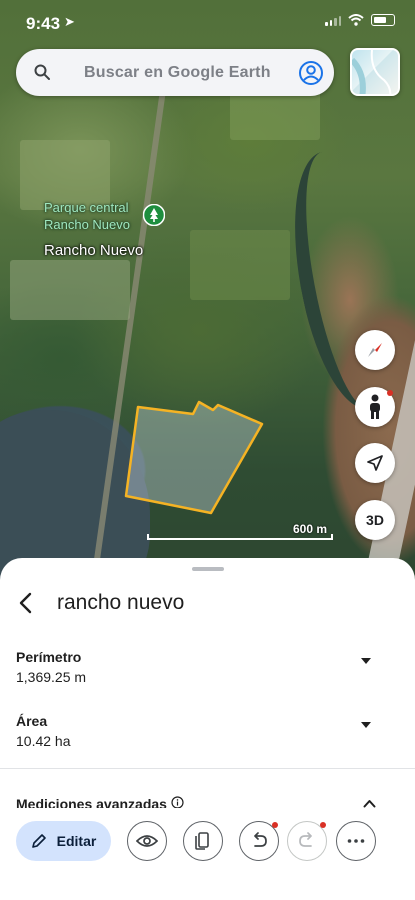  I want to click on copy-button, so click(203, 841).